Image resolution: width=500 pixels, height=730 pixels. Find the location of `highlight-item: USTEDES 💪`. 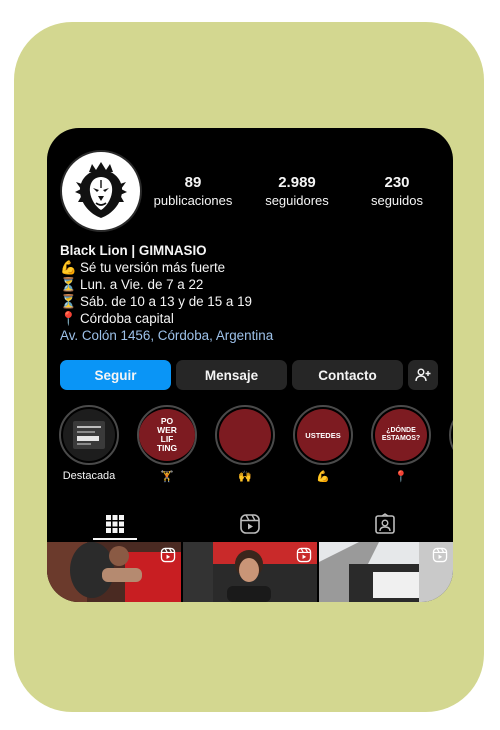

highlight-item: USTEDES 💪 is located at coordinates (323, 444).